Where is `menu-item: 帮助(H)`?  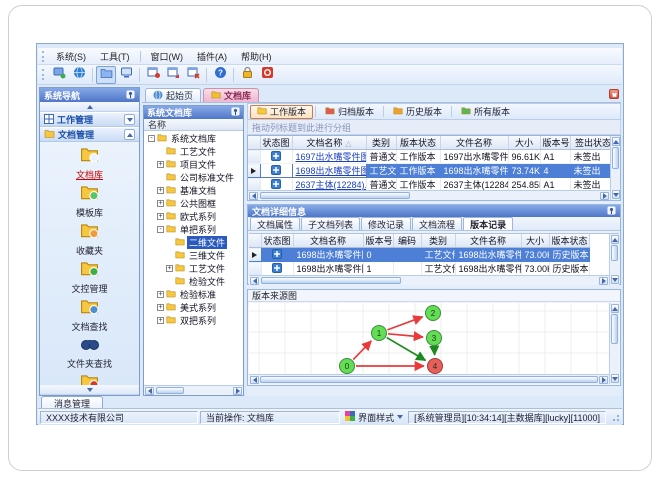 menu-item: 帮助(H) is located at coordinates (256, 56).